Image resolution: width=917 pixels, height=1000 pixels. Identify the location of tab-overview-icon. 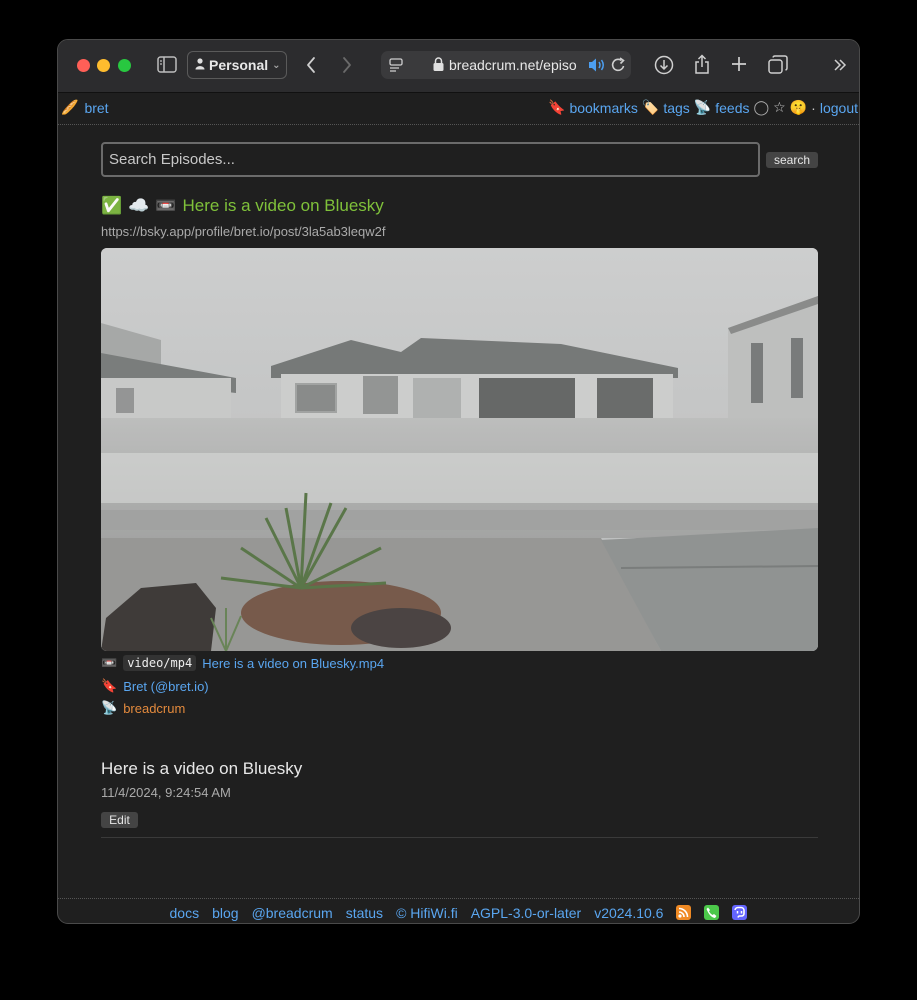
(778, 67).